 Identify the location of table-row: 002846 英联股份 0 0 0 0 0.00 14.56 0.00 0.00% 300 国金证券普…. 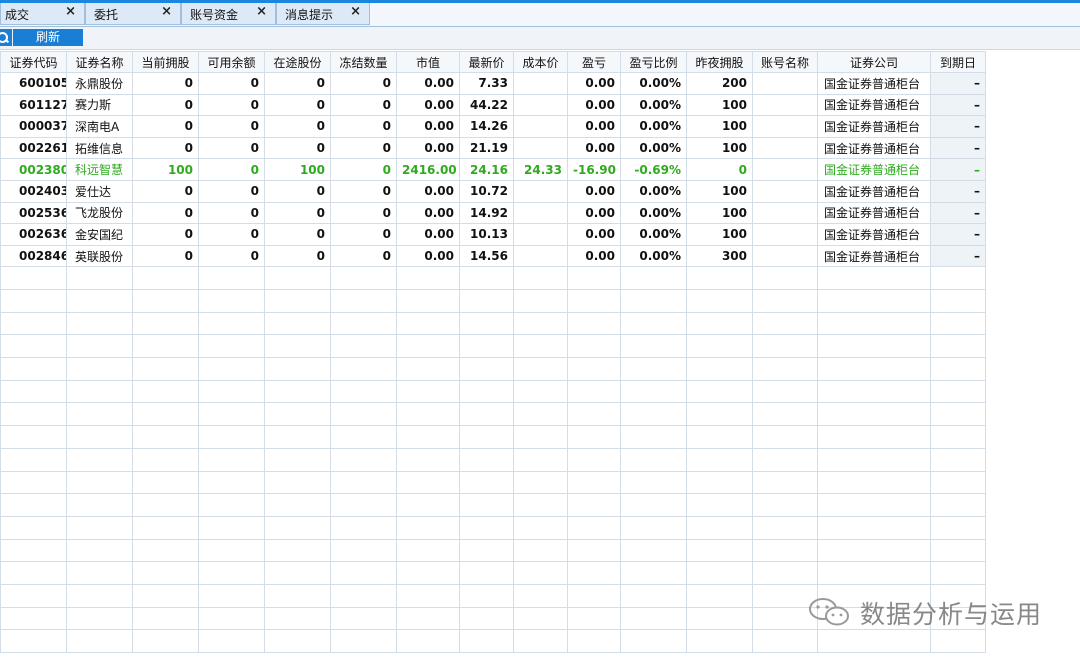
(493, 256).